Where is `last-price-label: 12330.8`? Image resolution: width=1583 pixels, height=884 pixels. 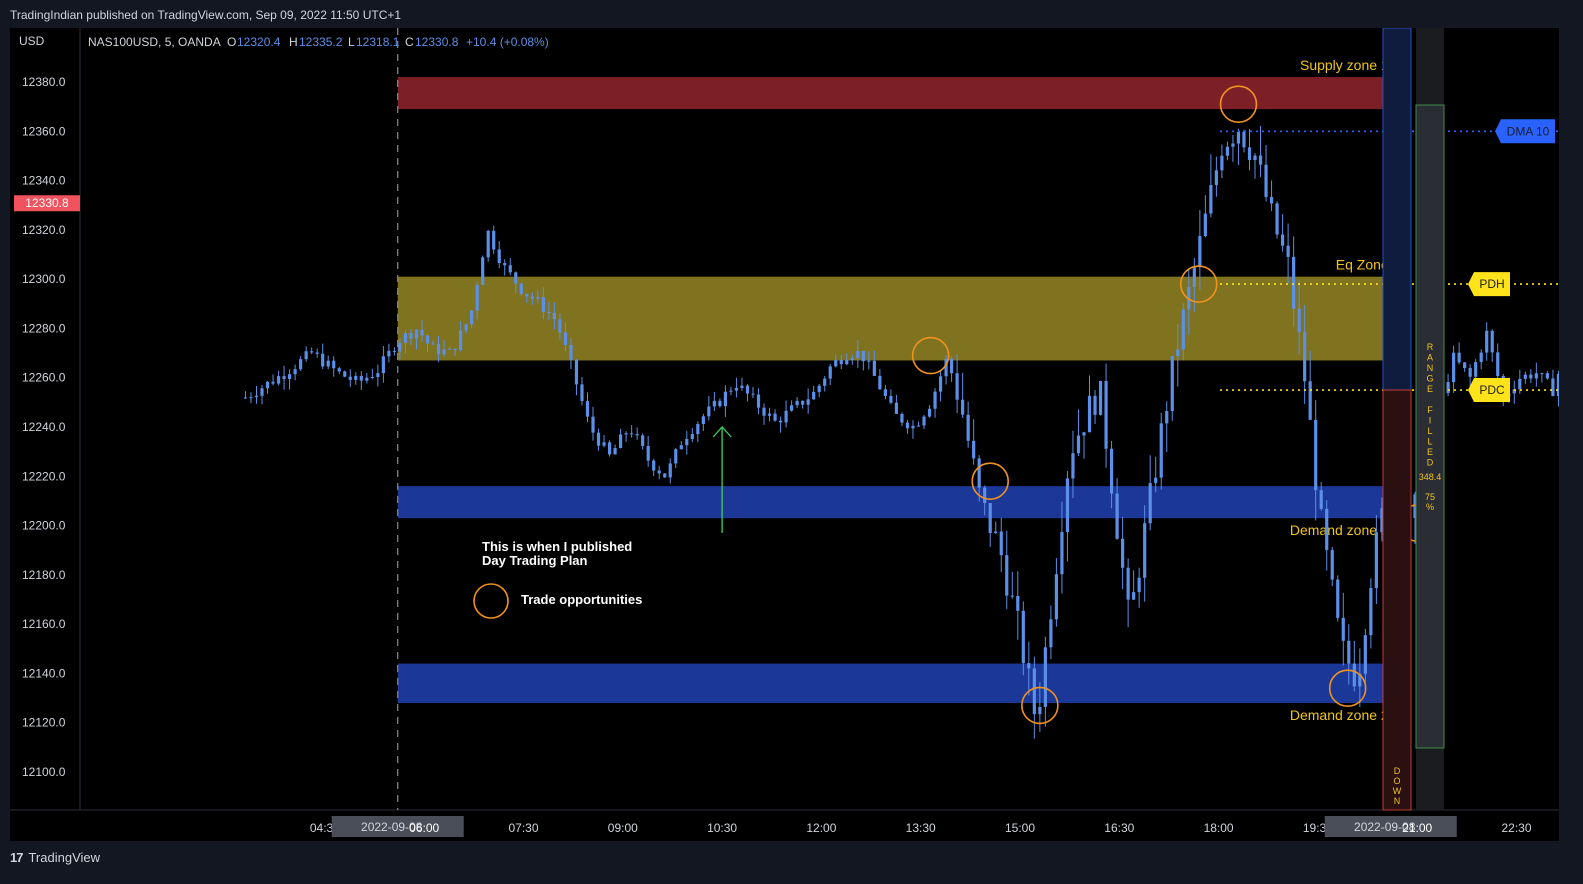
last-price-label: 12330.8 is located at coordinates (47, 203).